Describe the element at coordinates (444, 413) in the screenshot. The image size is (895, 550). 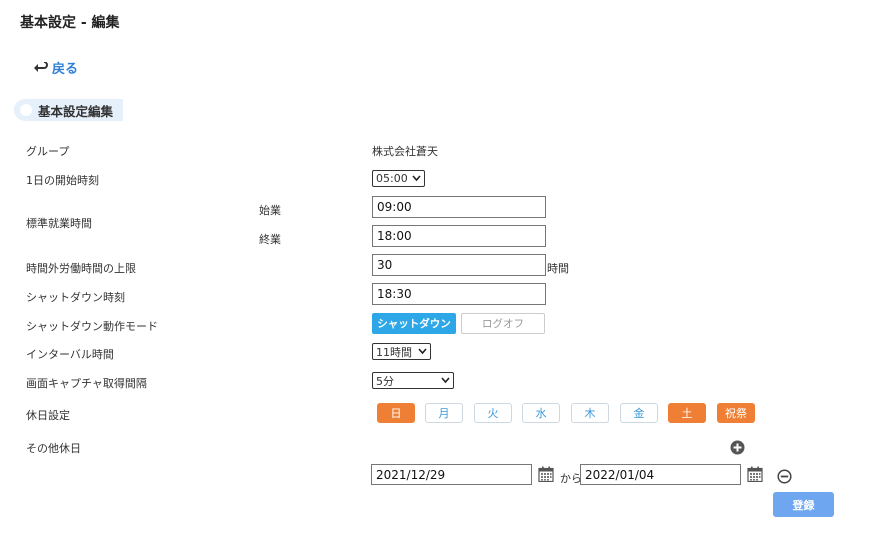
I see `holiday-mon-button: 月` at that location.